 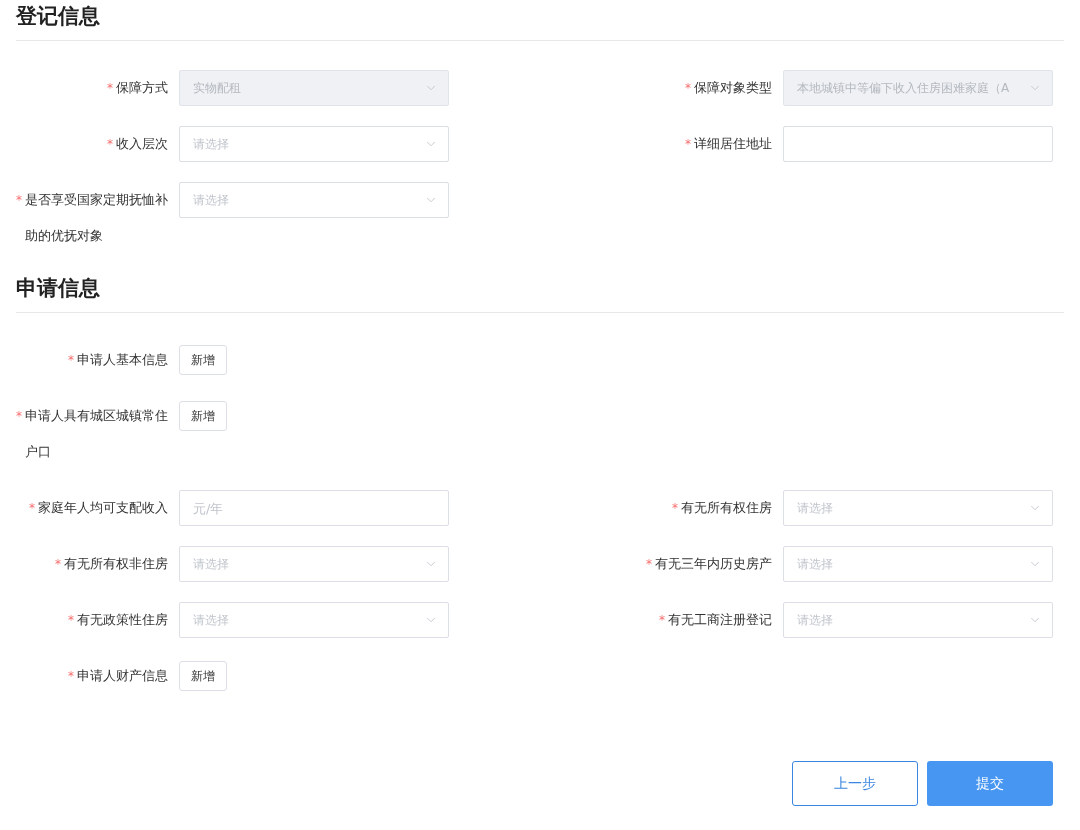 What do you see at coordinates (96, 434) in the screenshot?
I see `field-label: 申请人具有城区城镇常住户口` at bounding box center [96, 434].